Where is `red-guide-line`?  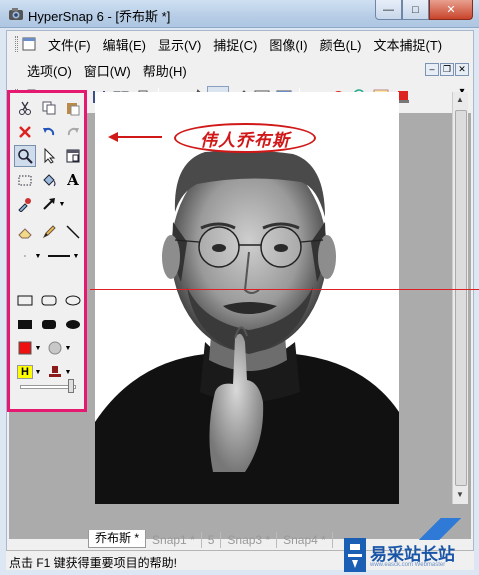
red-guide-line is located at coordinates (284, 289).